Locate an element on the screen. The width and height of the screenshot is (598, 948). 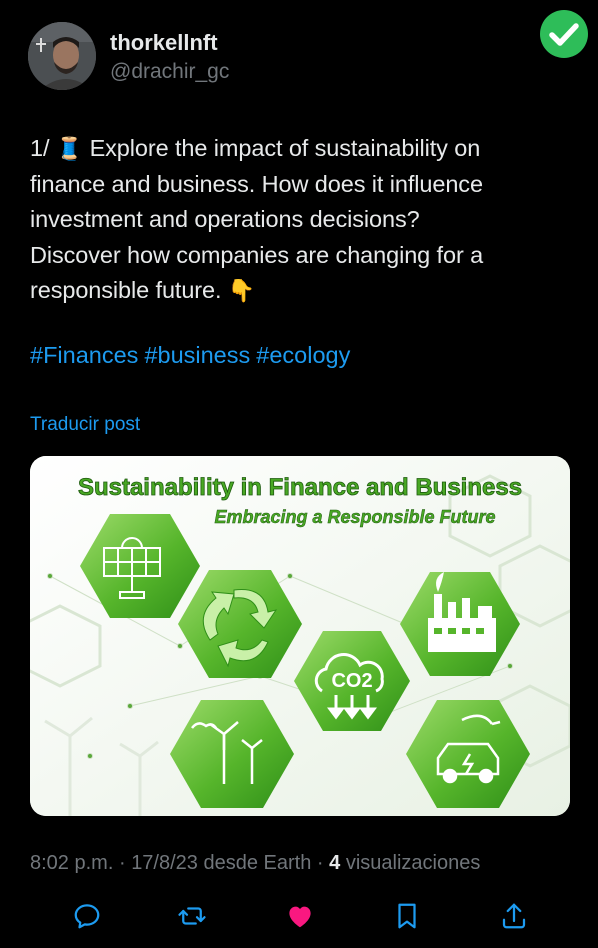
post-source: desde Earth is located at coordinates (257, 863).